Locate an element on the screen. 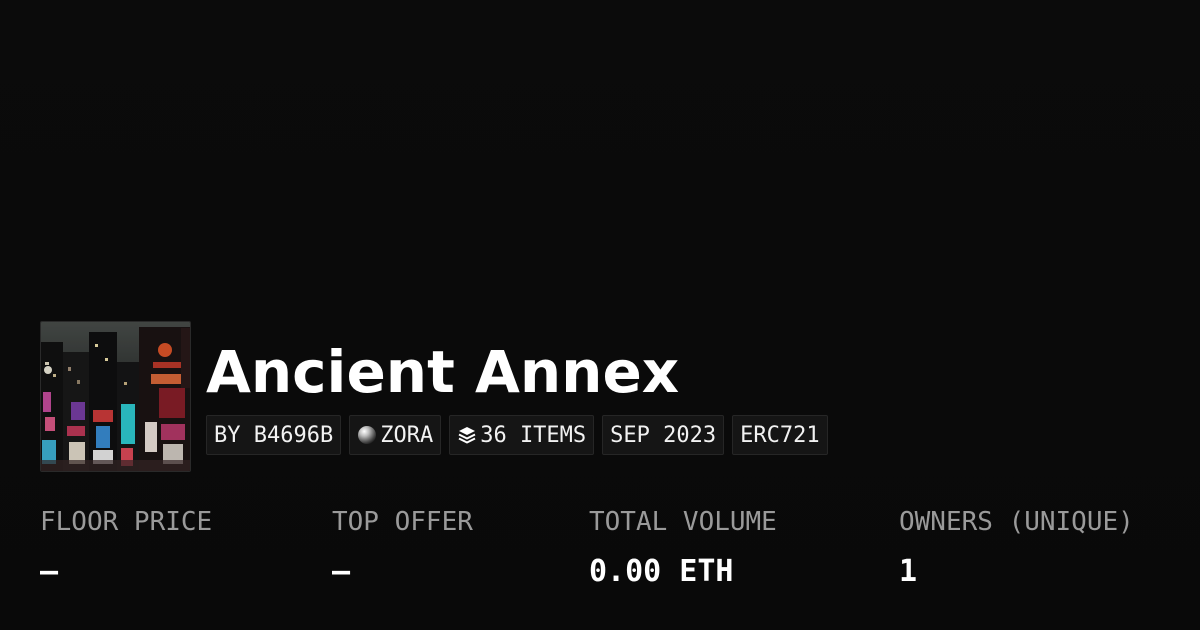  owners-value: 1 is located at coordinates (908, 571).